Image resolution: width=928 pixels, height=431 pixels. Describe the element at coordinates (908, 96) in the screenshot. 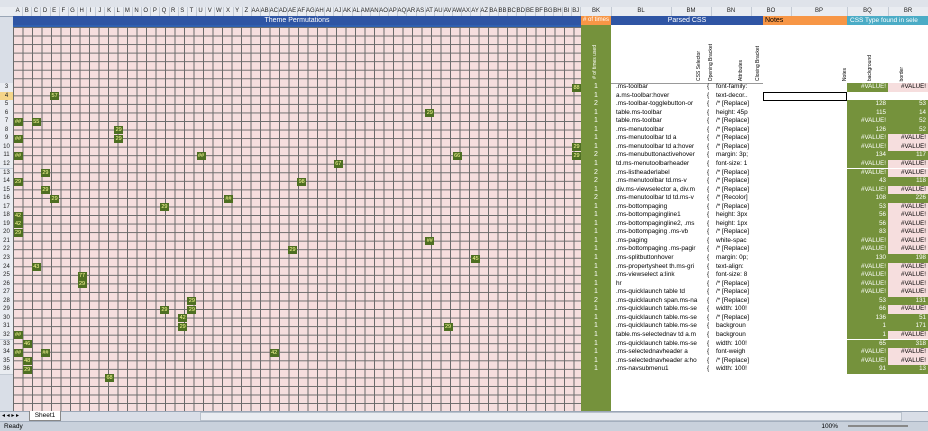

I see `border-cell` at that location.